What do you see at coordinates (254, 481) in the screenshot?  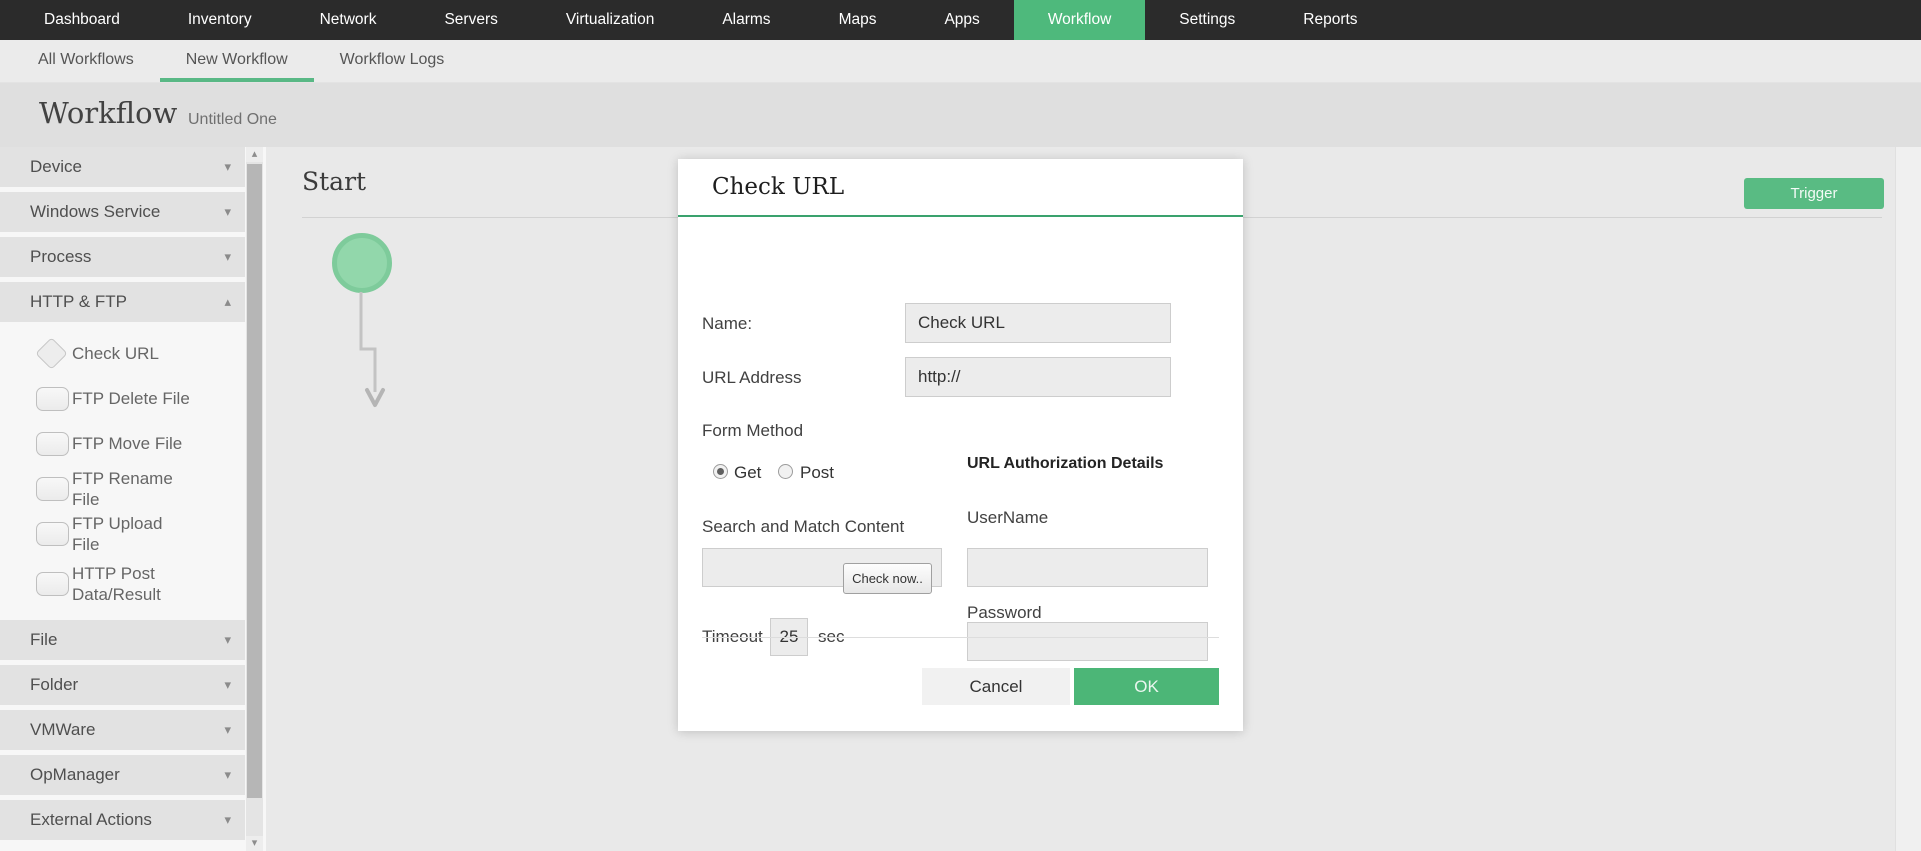 I see `scrollbar-thumb` at bounding box center [254, 481].